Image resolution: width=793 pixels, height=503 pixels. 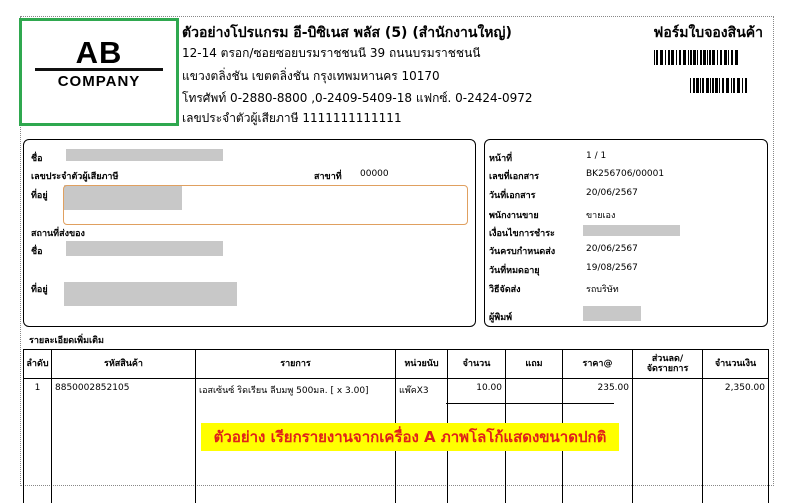 What do you see at coordinates (422, 364) in the screenshot?
I see `col-unit: หน่วยนับ` at bounding box center [422, 364].